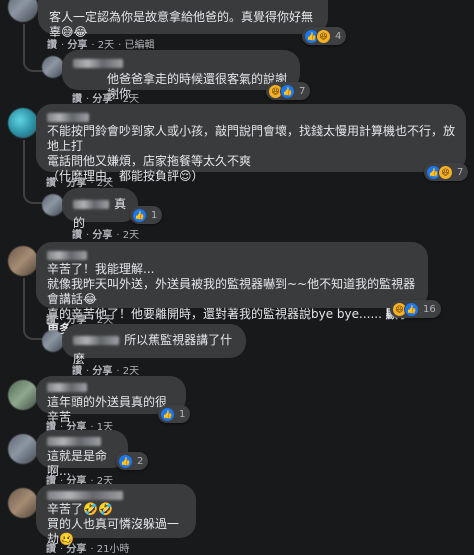 Image resolution: width=474 pixels, height=555 pixels. What do you see at coordinates (429, 309) in the screenshot?
I see `reaction-count: 16` at bounding box center [429, 309].